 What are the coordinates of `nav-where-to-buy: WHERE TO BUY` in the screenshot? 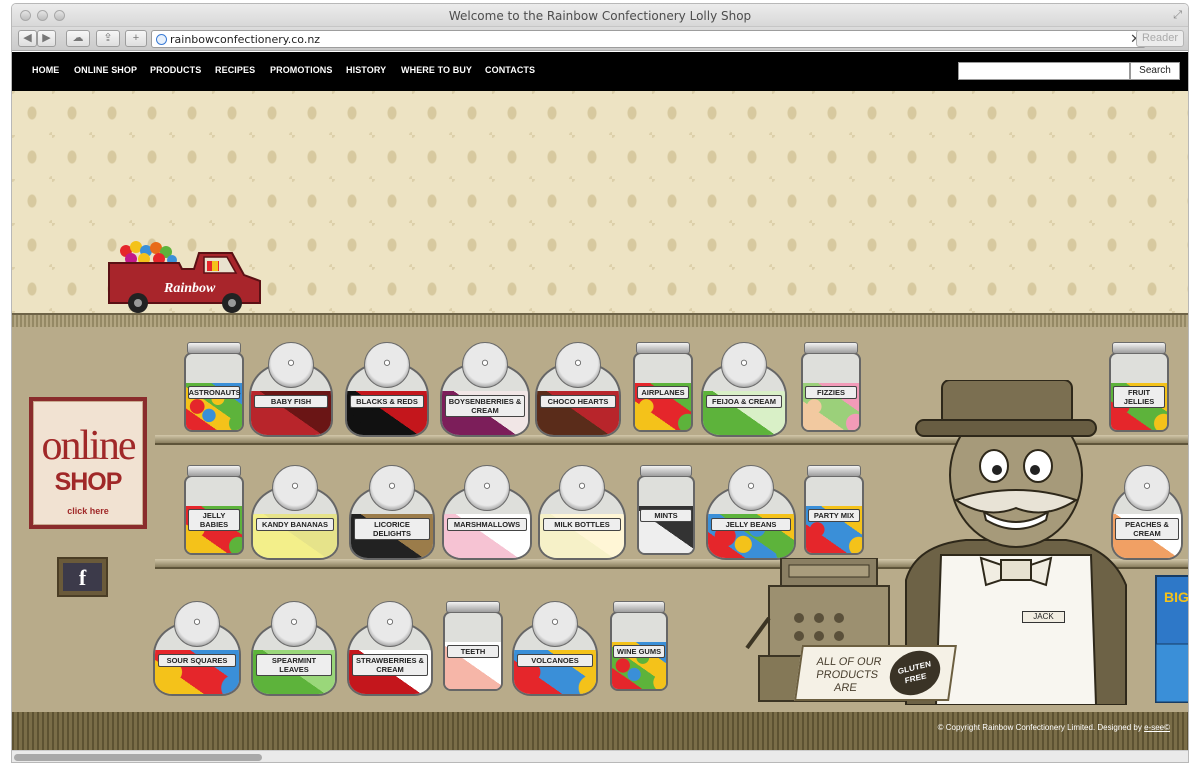 It's located at (436, 70).